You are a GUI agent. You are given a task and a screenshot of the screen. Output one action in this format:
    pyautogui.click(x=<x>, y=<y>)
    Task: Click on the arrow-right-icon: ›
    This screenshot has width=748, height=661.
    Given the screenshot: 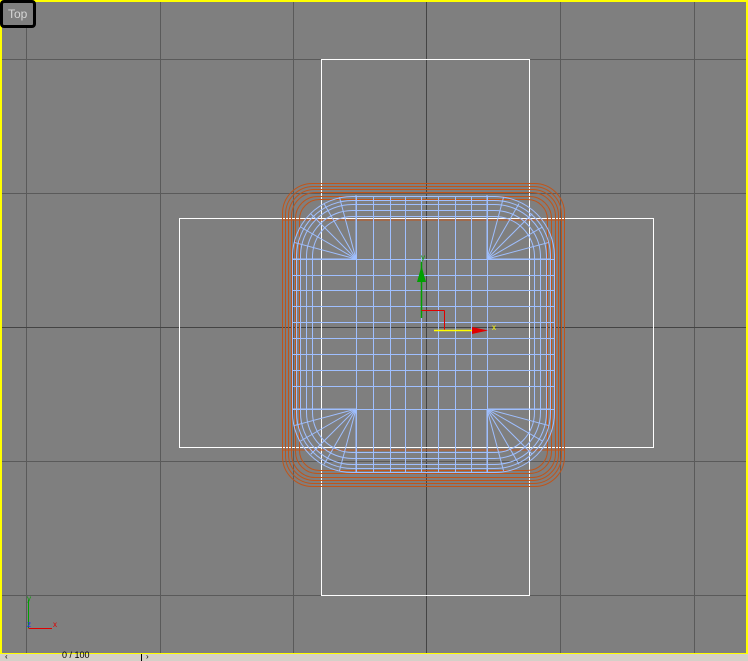 What is the action you would take?
    pyautogui.click(x=147, y=656)
    